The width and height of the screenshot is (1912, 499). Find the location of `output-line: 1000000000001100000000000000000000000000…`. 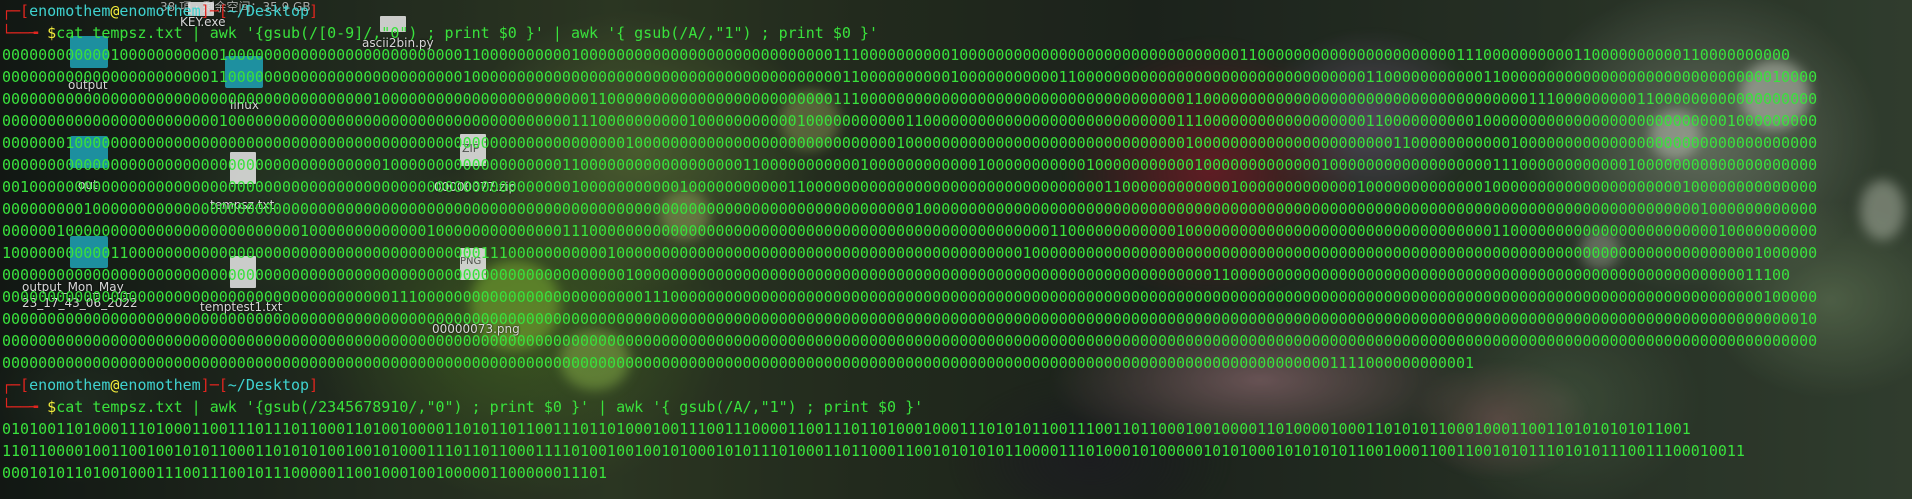

output-line: 1000000000001100000000000000000000000000… is located at coordinates (910, 253).